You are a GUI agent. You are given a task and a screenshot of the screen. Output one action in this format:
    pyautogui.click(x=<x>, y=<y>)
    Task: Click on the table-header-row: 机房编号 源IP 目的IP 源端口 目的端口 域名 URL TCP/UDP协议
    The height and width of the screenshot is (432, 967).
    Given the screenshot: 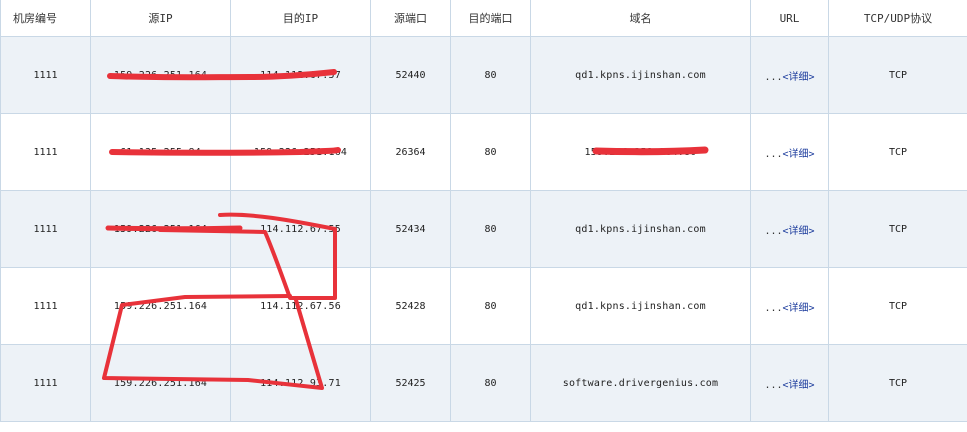 What is the action you would take?
    pyautogui.click(x=483, y=18)
    